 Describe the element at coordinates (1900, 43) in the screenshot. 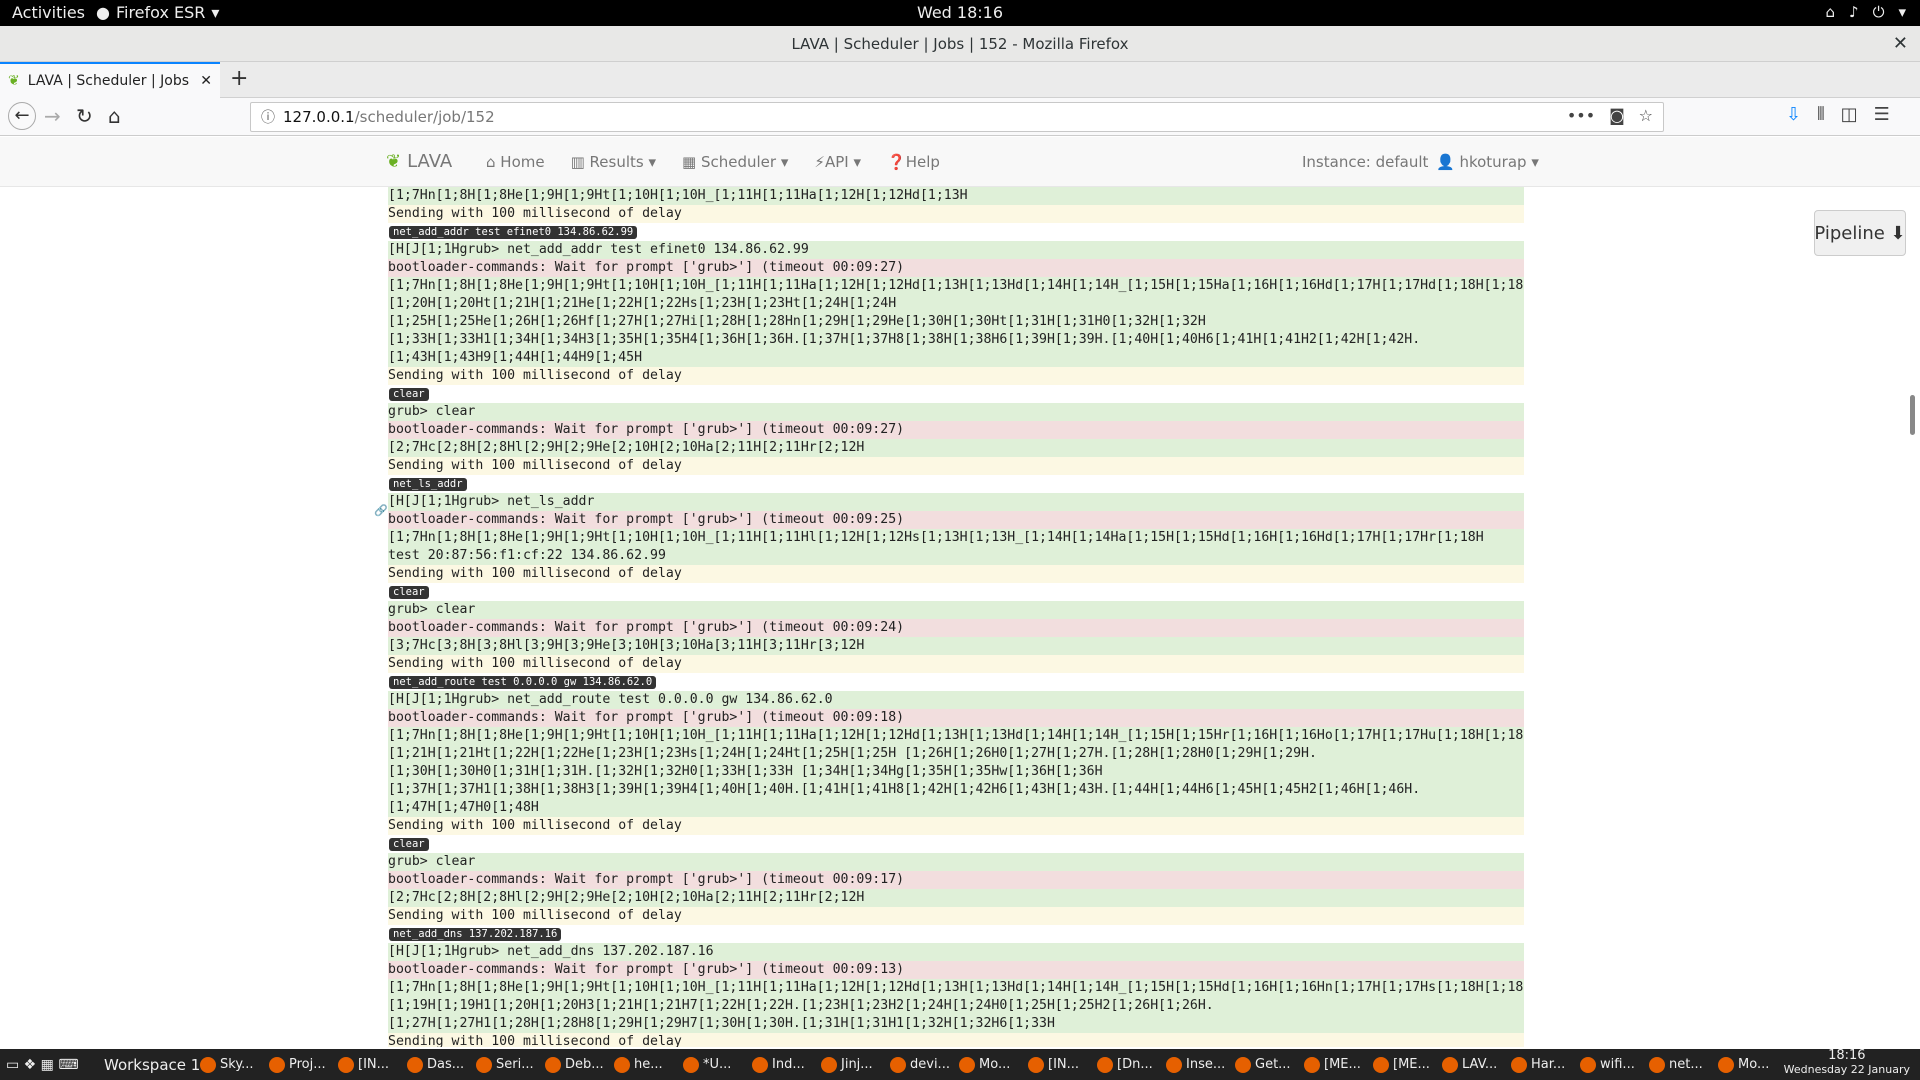

I see `close-icon: ✕` at that location.